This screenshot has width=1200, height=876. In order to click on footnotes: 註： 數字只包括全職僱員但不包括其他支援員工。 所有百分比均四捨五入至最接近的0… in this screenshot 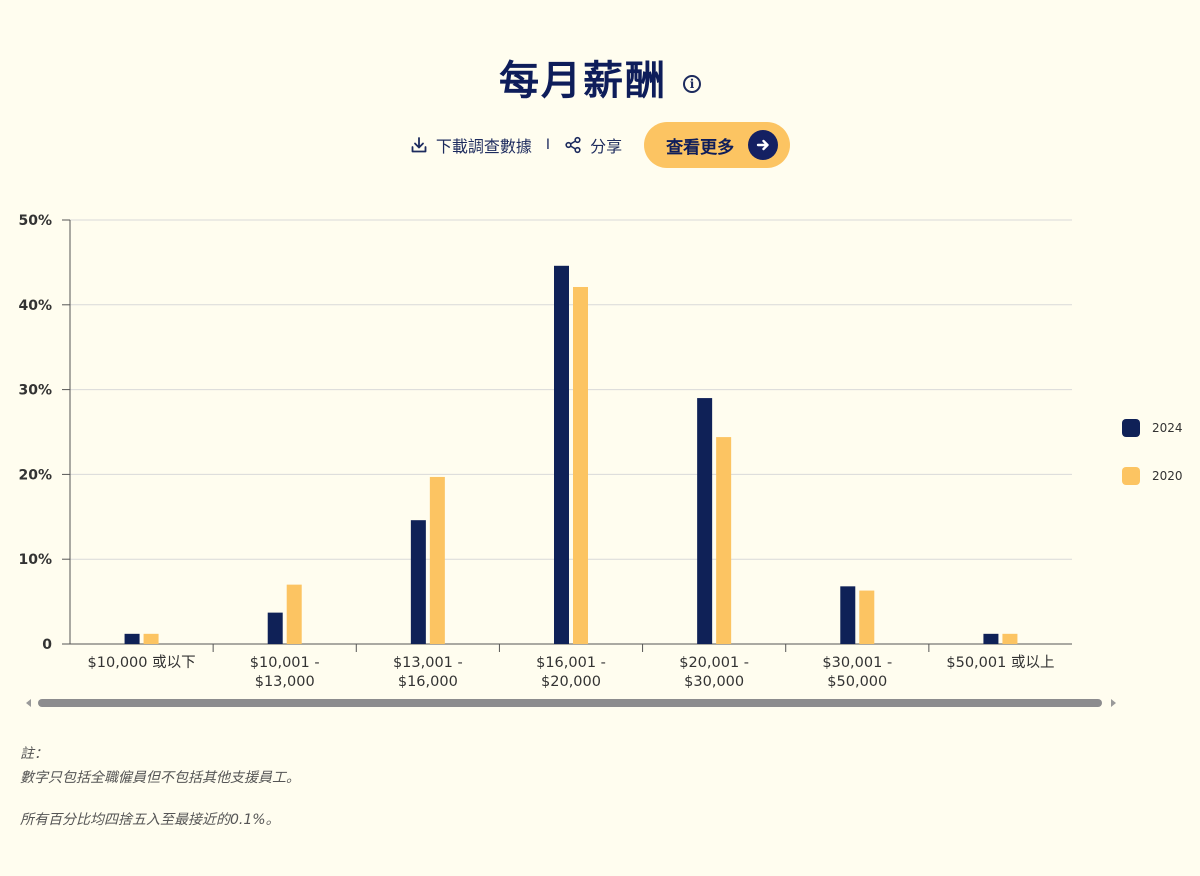, I will do `click(160, 787)`.